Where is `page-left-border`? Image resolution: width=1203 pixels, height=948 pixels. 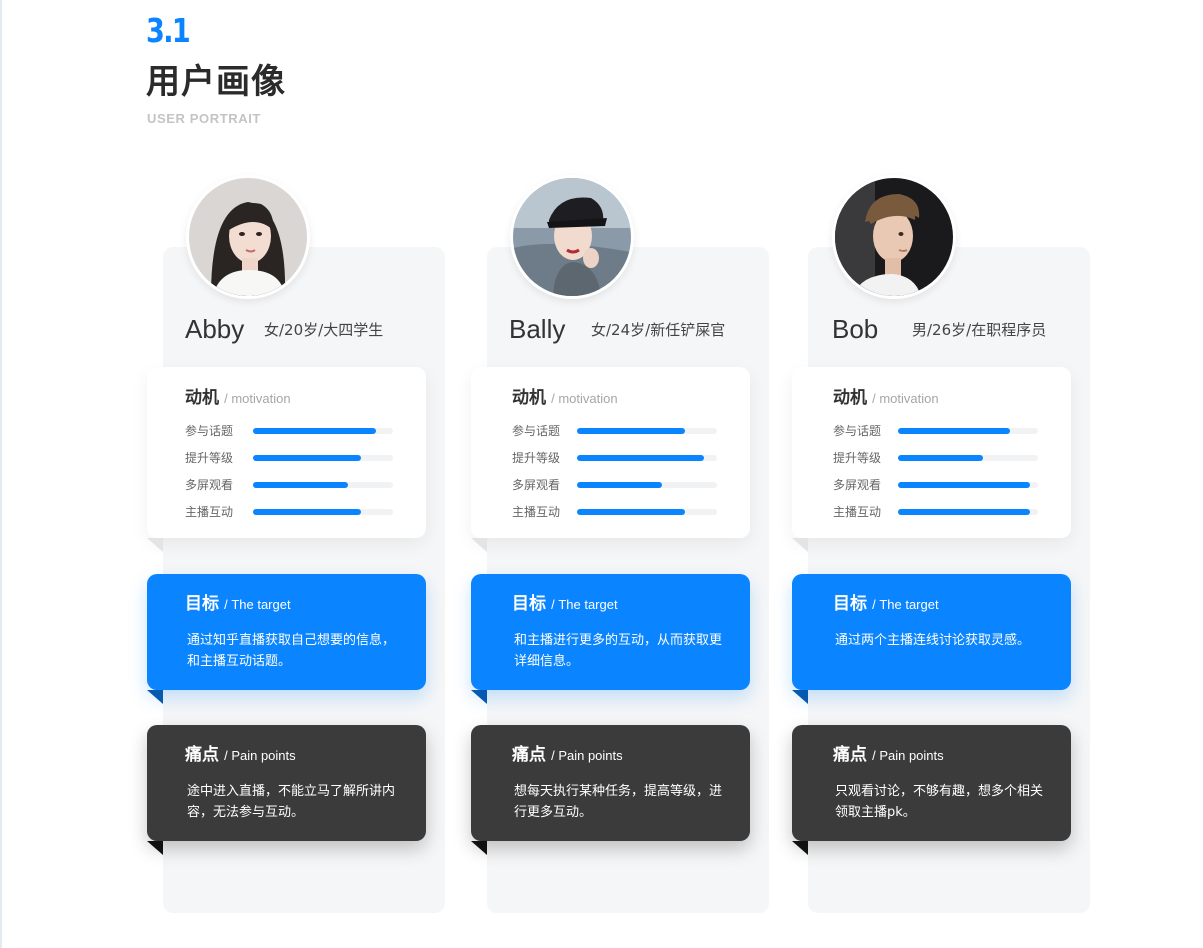
page-left-border is located at coordinates (1, 474).